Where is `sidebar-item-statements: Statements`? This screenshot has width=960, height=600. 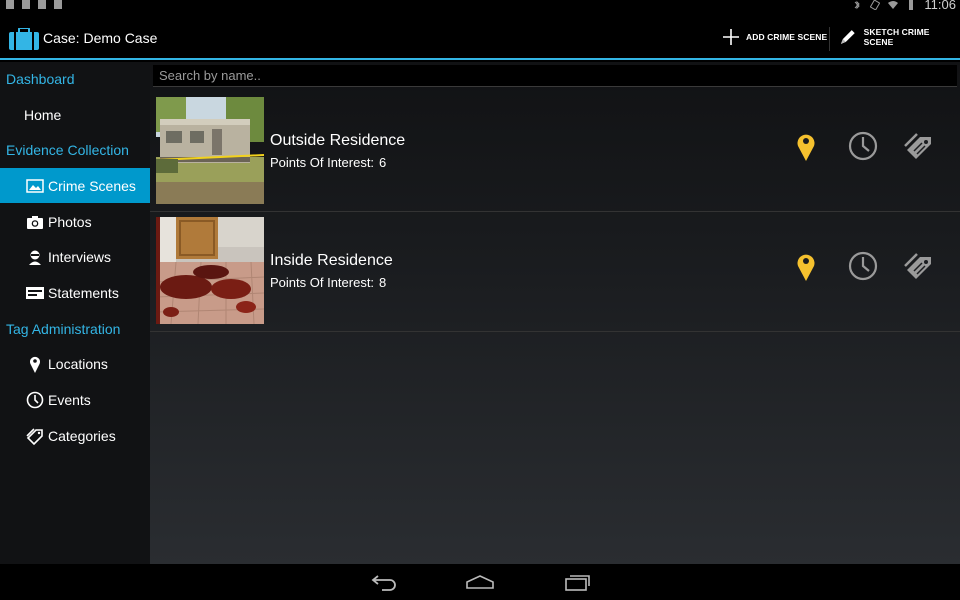
sidebar-item-statements: Statements is located at coordinates (75, 292).